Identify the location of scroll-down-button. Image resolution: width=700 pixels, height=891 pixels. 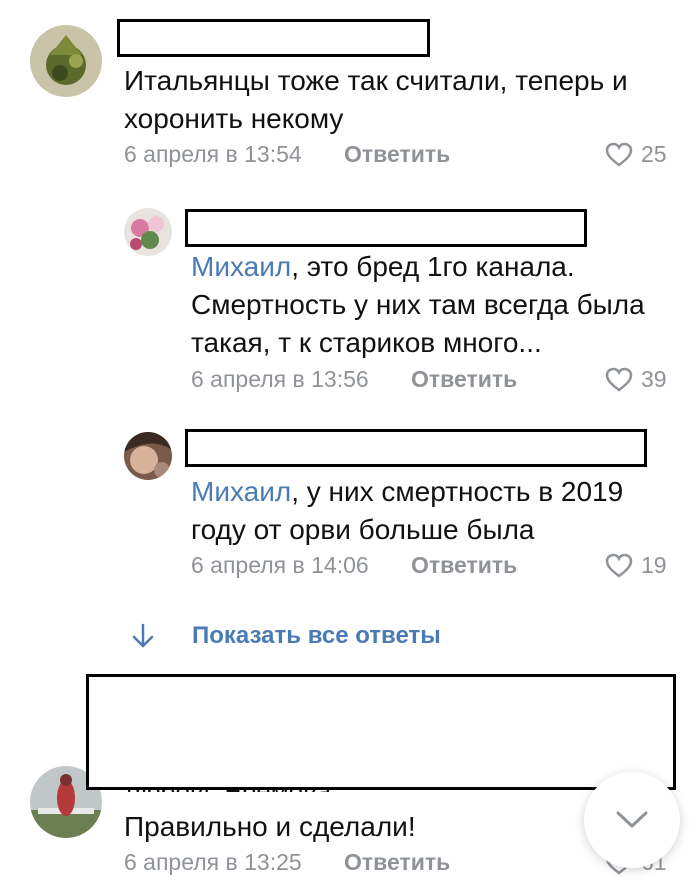
(632, 820).